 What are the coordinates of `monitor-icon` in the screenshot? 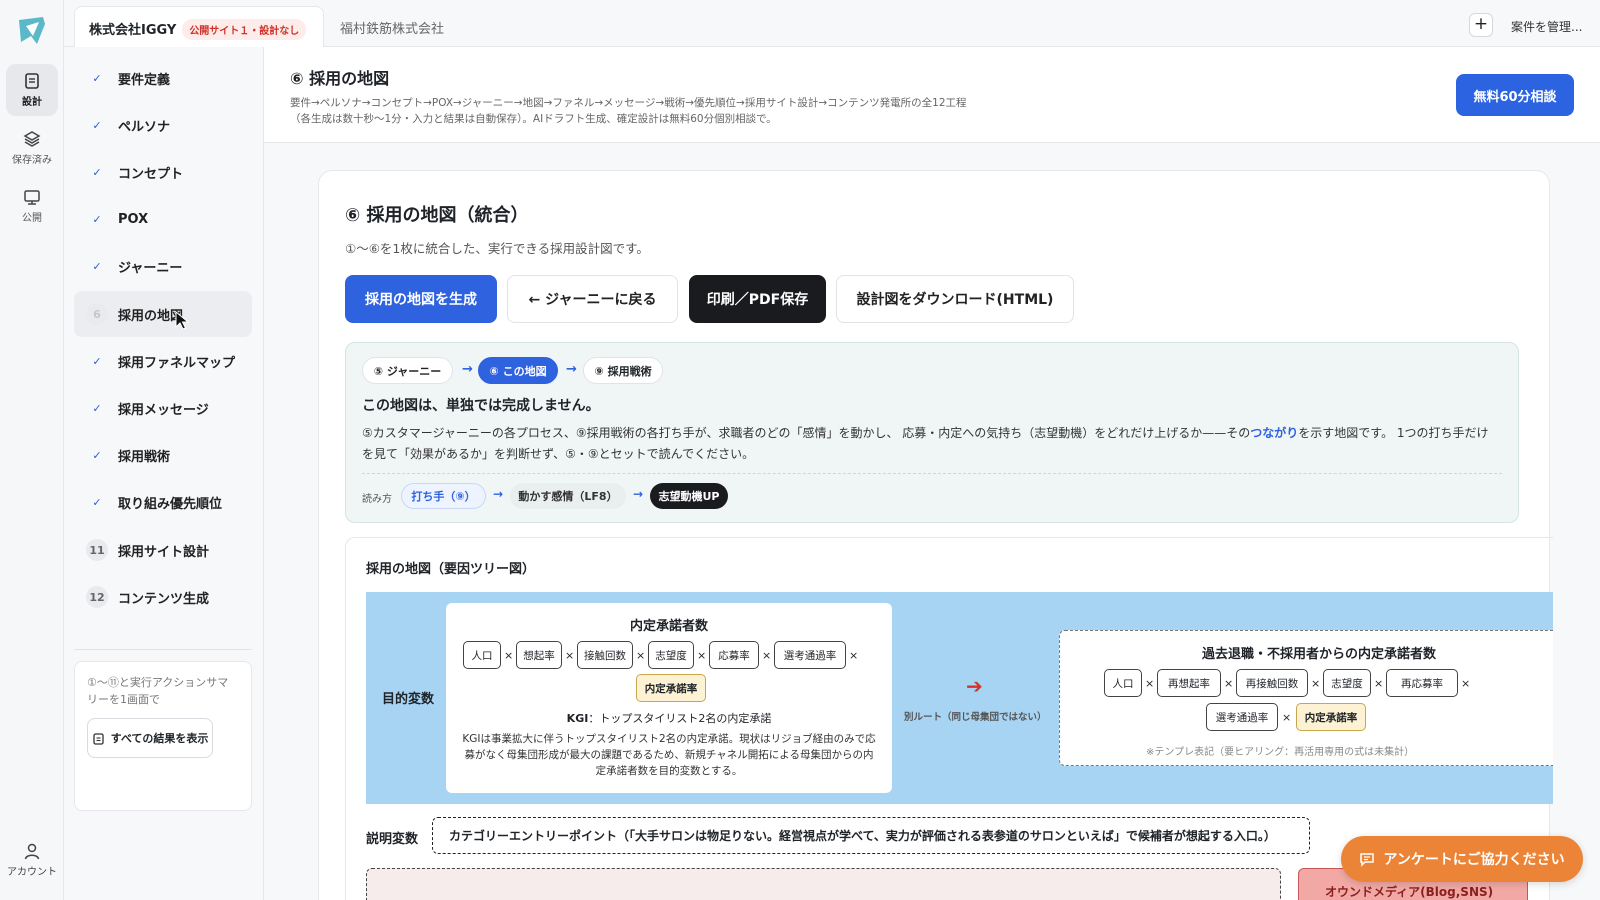 It's located at (32, 197).